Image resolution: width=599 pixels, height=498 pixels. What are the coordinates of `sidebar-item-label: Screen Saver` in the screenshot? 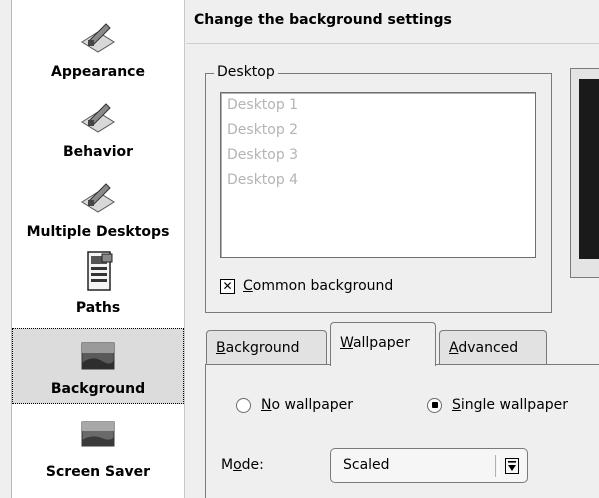 It's located at (98, 472).